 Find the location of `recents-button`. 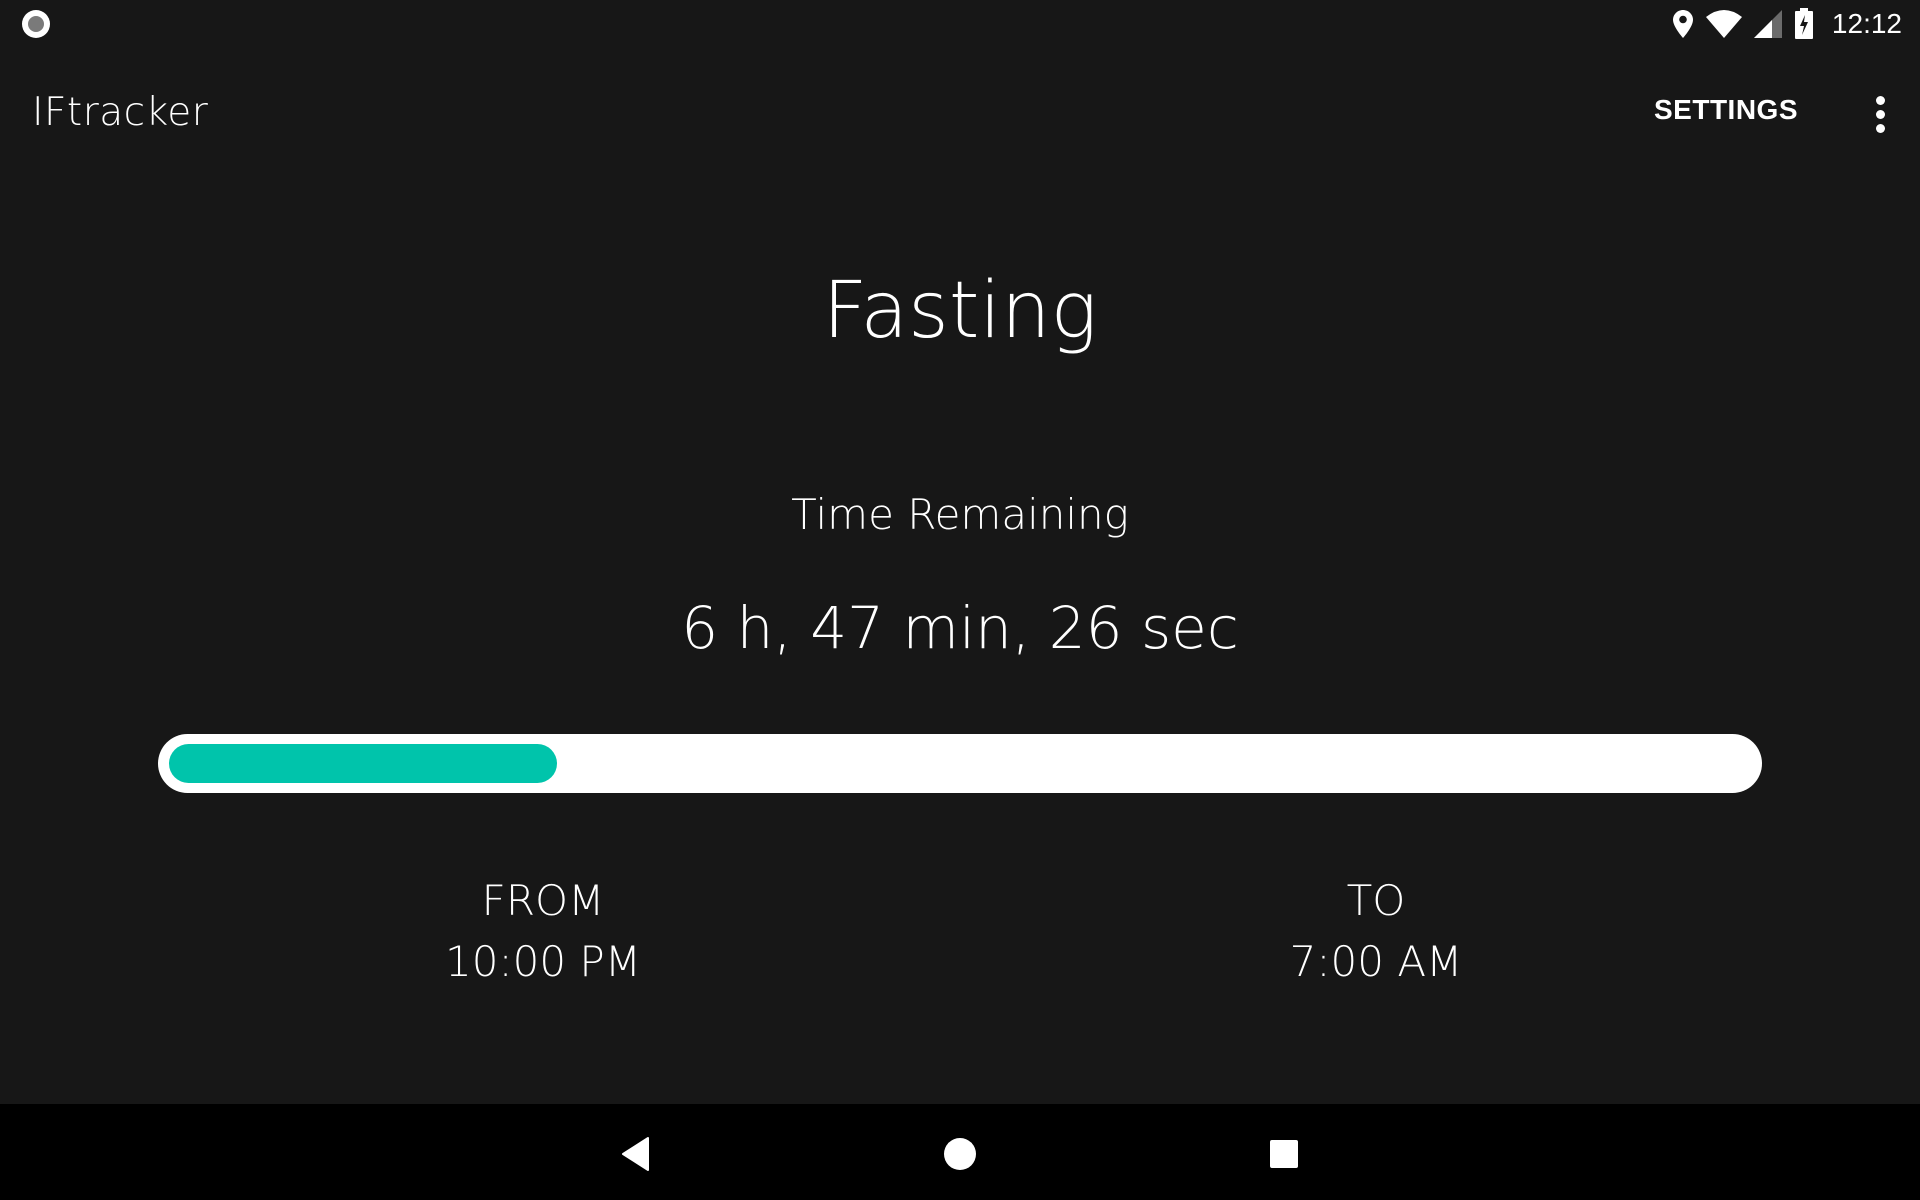

recents-button is located at coordinates (1284, 1154).